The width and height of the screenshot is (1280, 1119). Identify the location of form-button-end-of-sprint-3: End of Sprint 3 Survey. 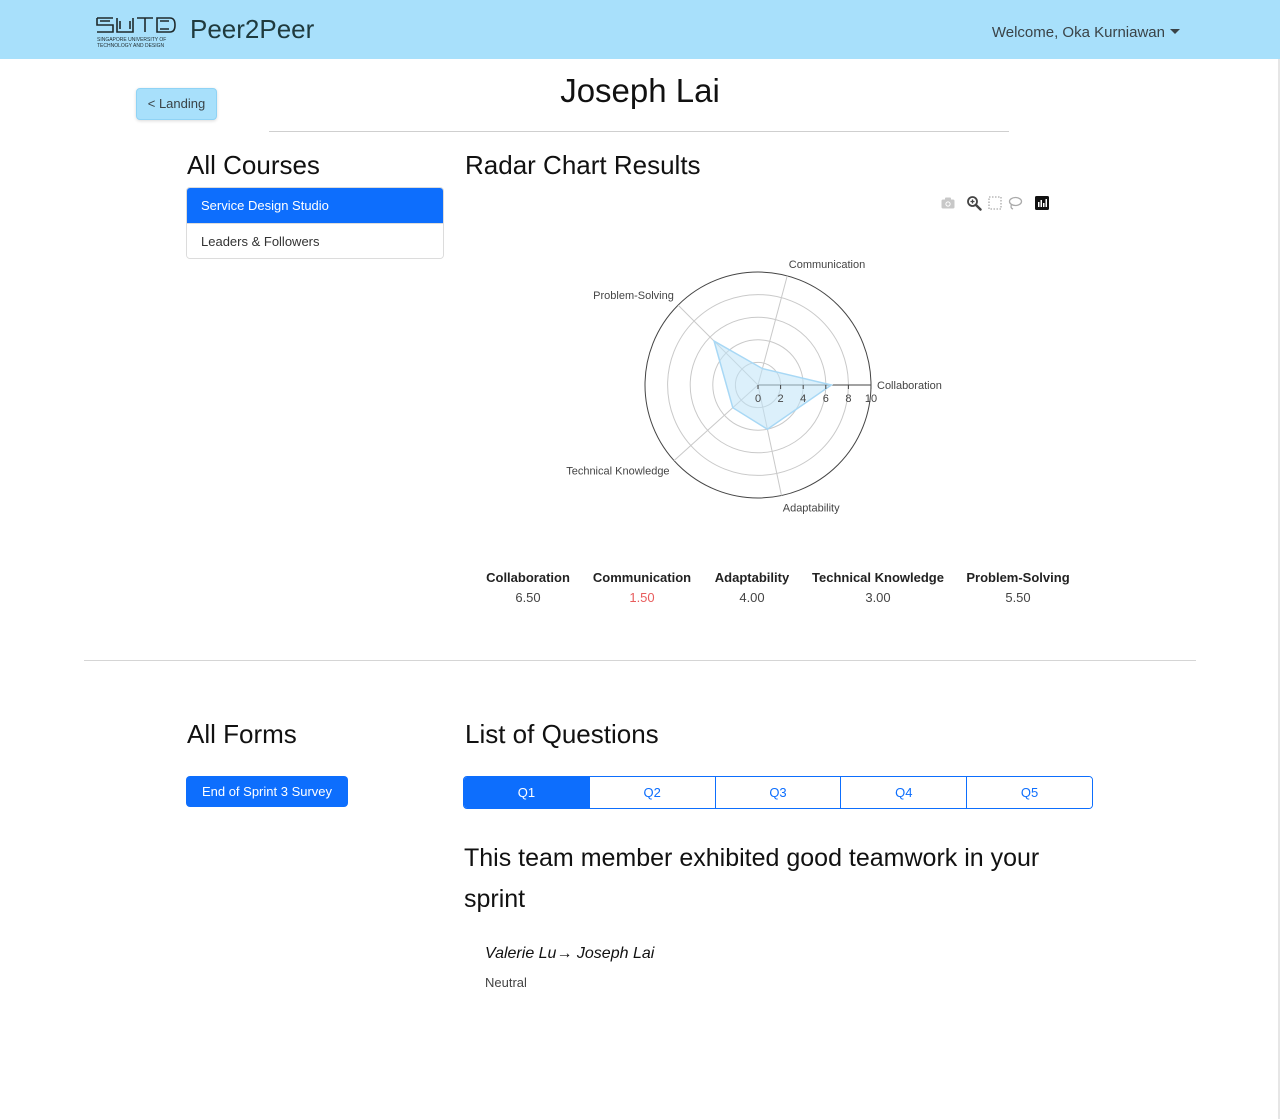
(267, 791).